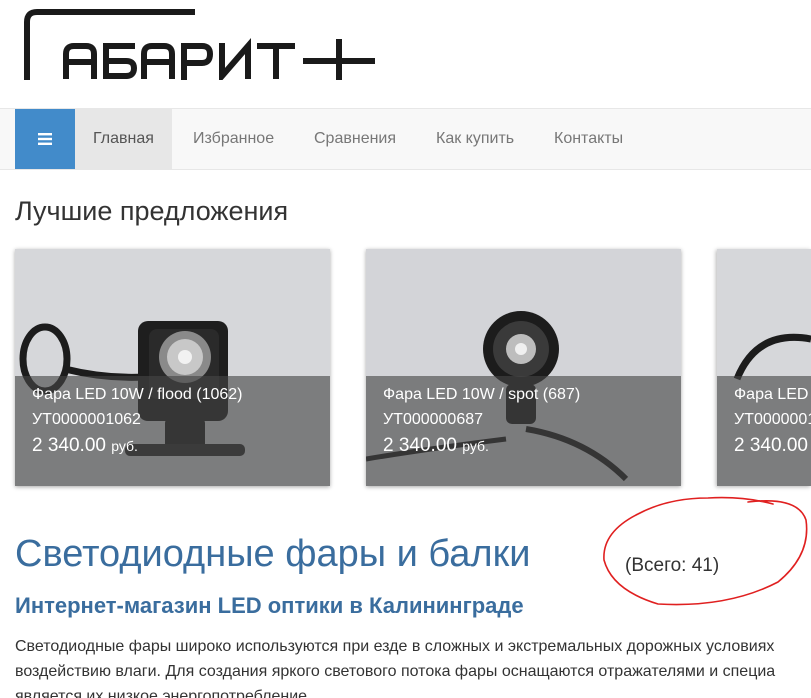  Describe the element at coordinates (123, 139) in the screenshot. I see `nav-item-home: Главная` at that location.